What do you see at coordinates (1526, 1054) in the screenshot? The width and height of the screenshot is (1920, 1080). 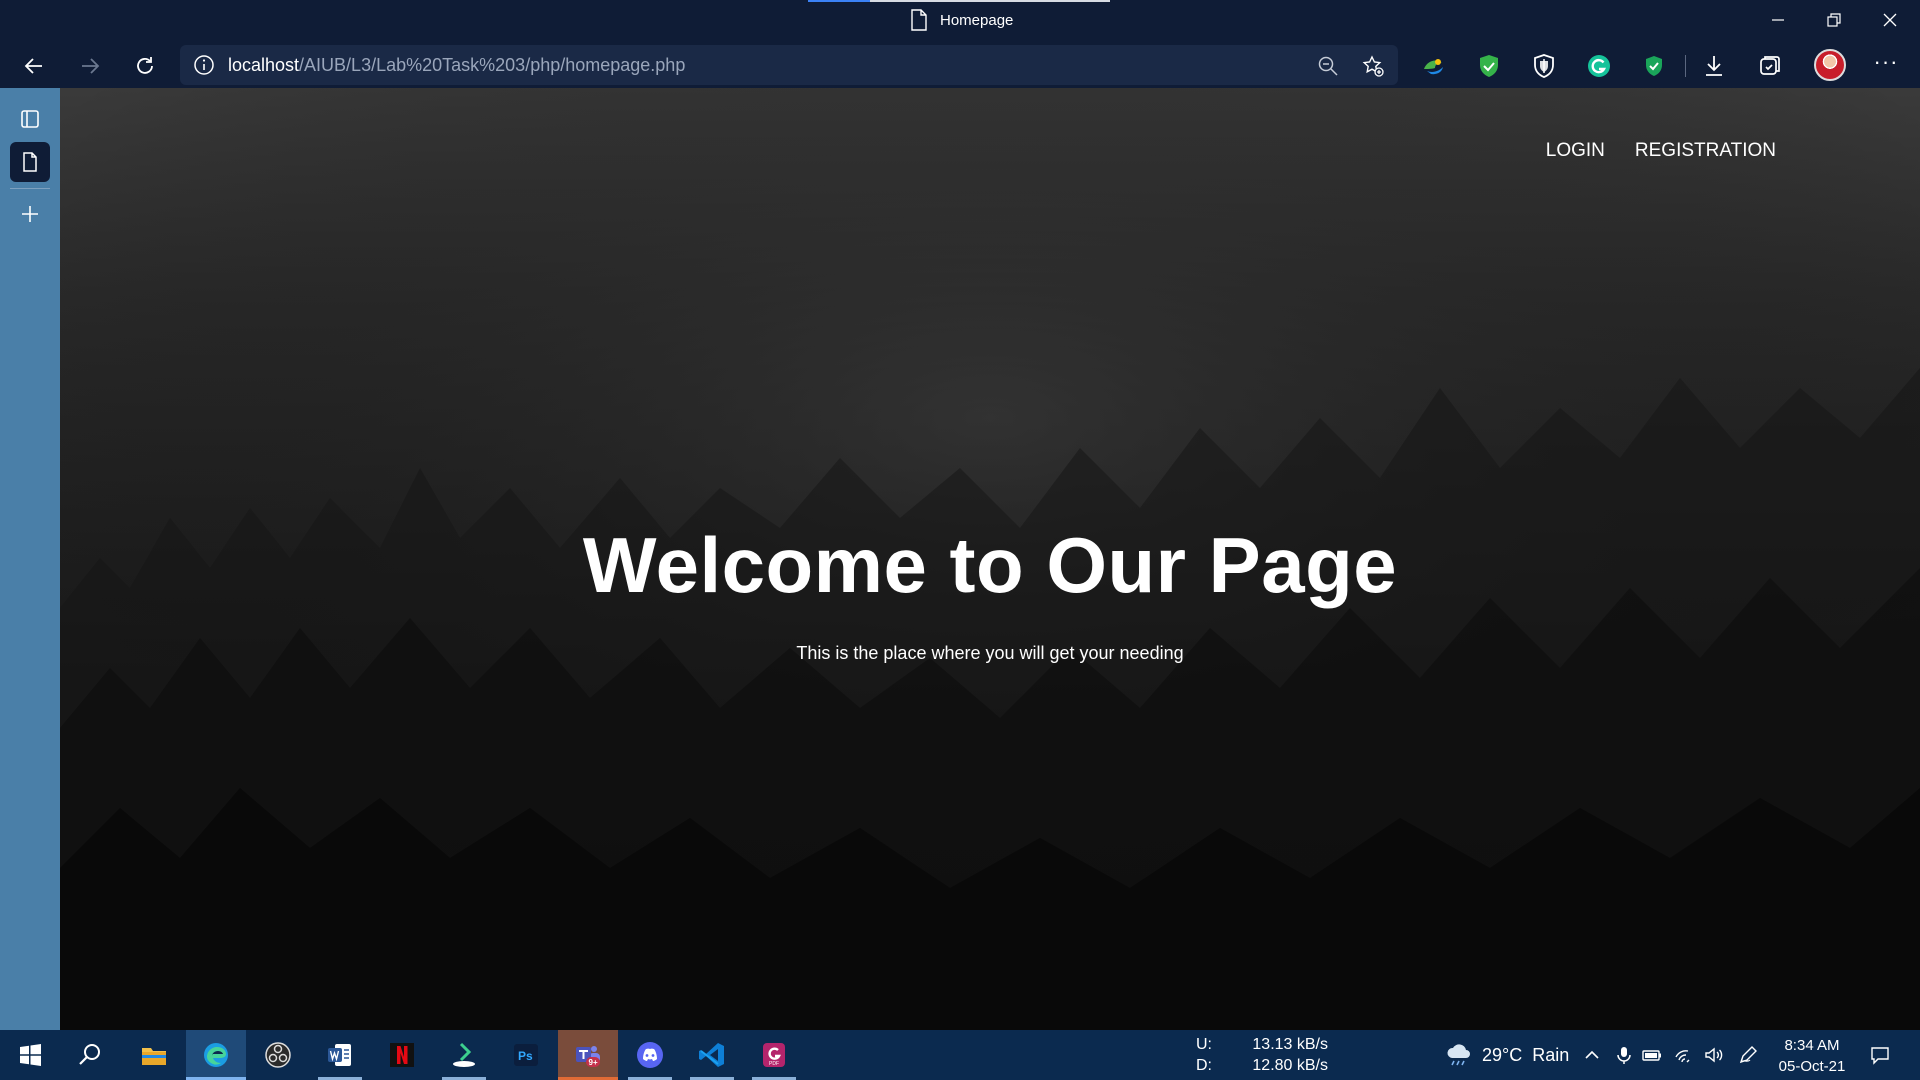 I see `weather-text: 29°C Rain` at bounding box center [1526, 1054].